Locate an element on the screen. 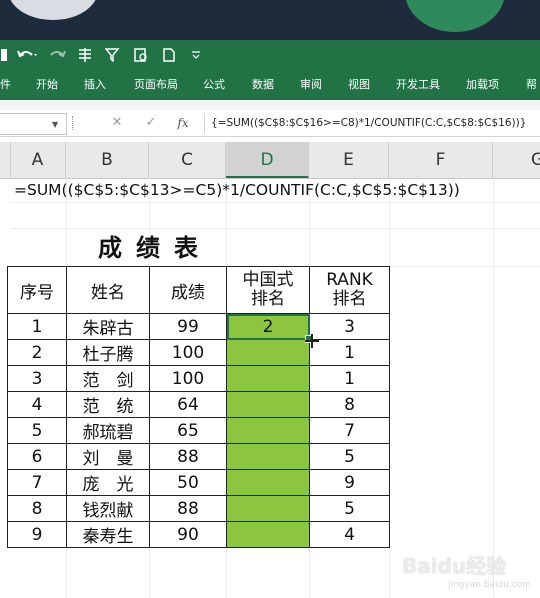 Image resolution: width=540 pixels, height=598 pixels. table-row: 4 范 统 64 8 is located at coordinates (198, 404).